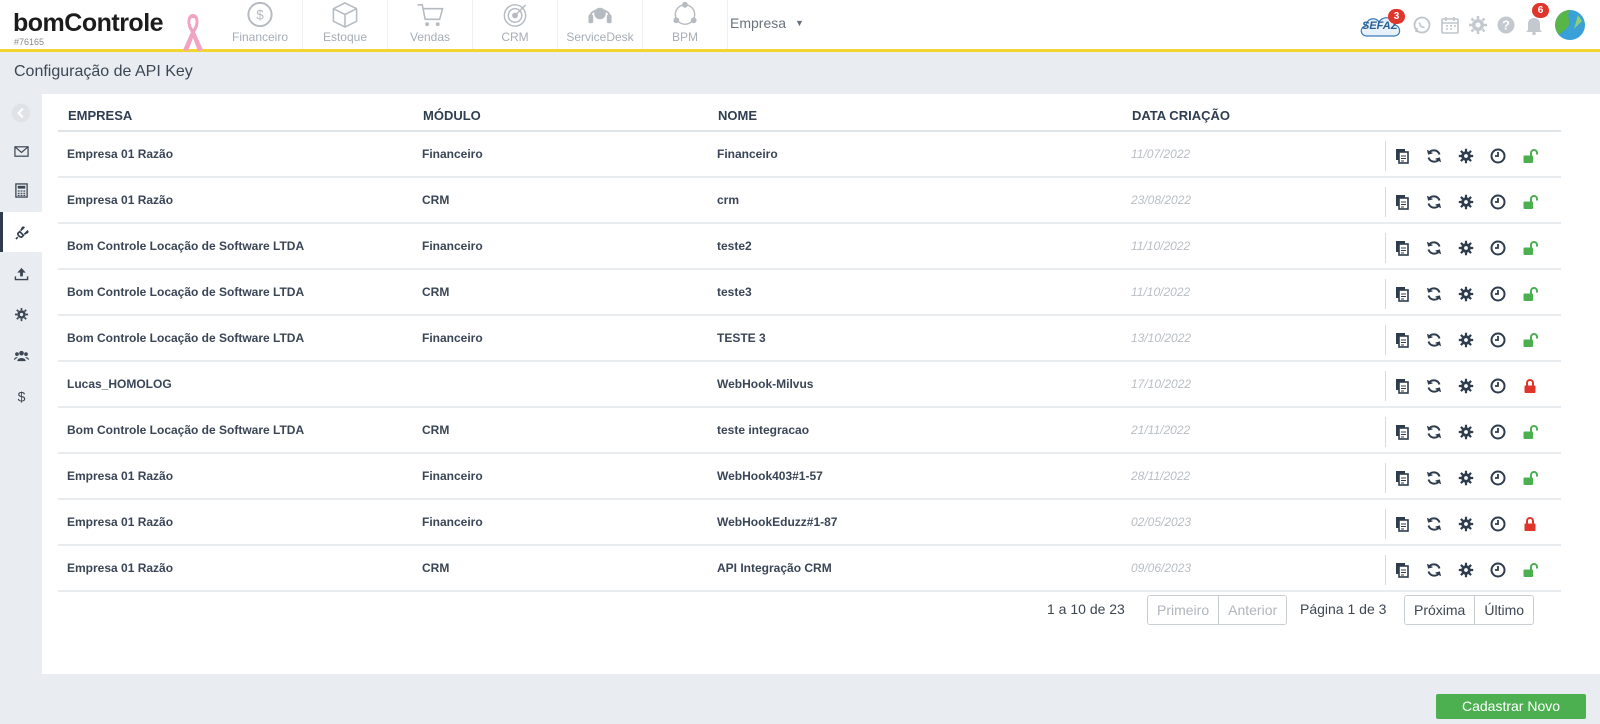 The height and width of the screenshot is (724, 1600). I want to click on sidebar-item-email, so click(21, 151).